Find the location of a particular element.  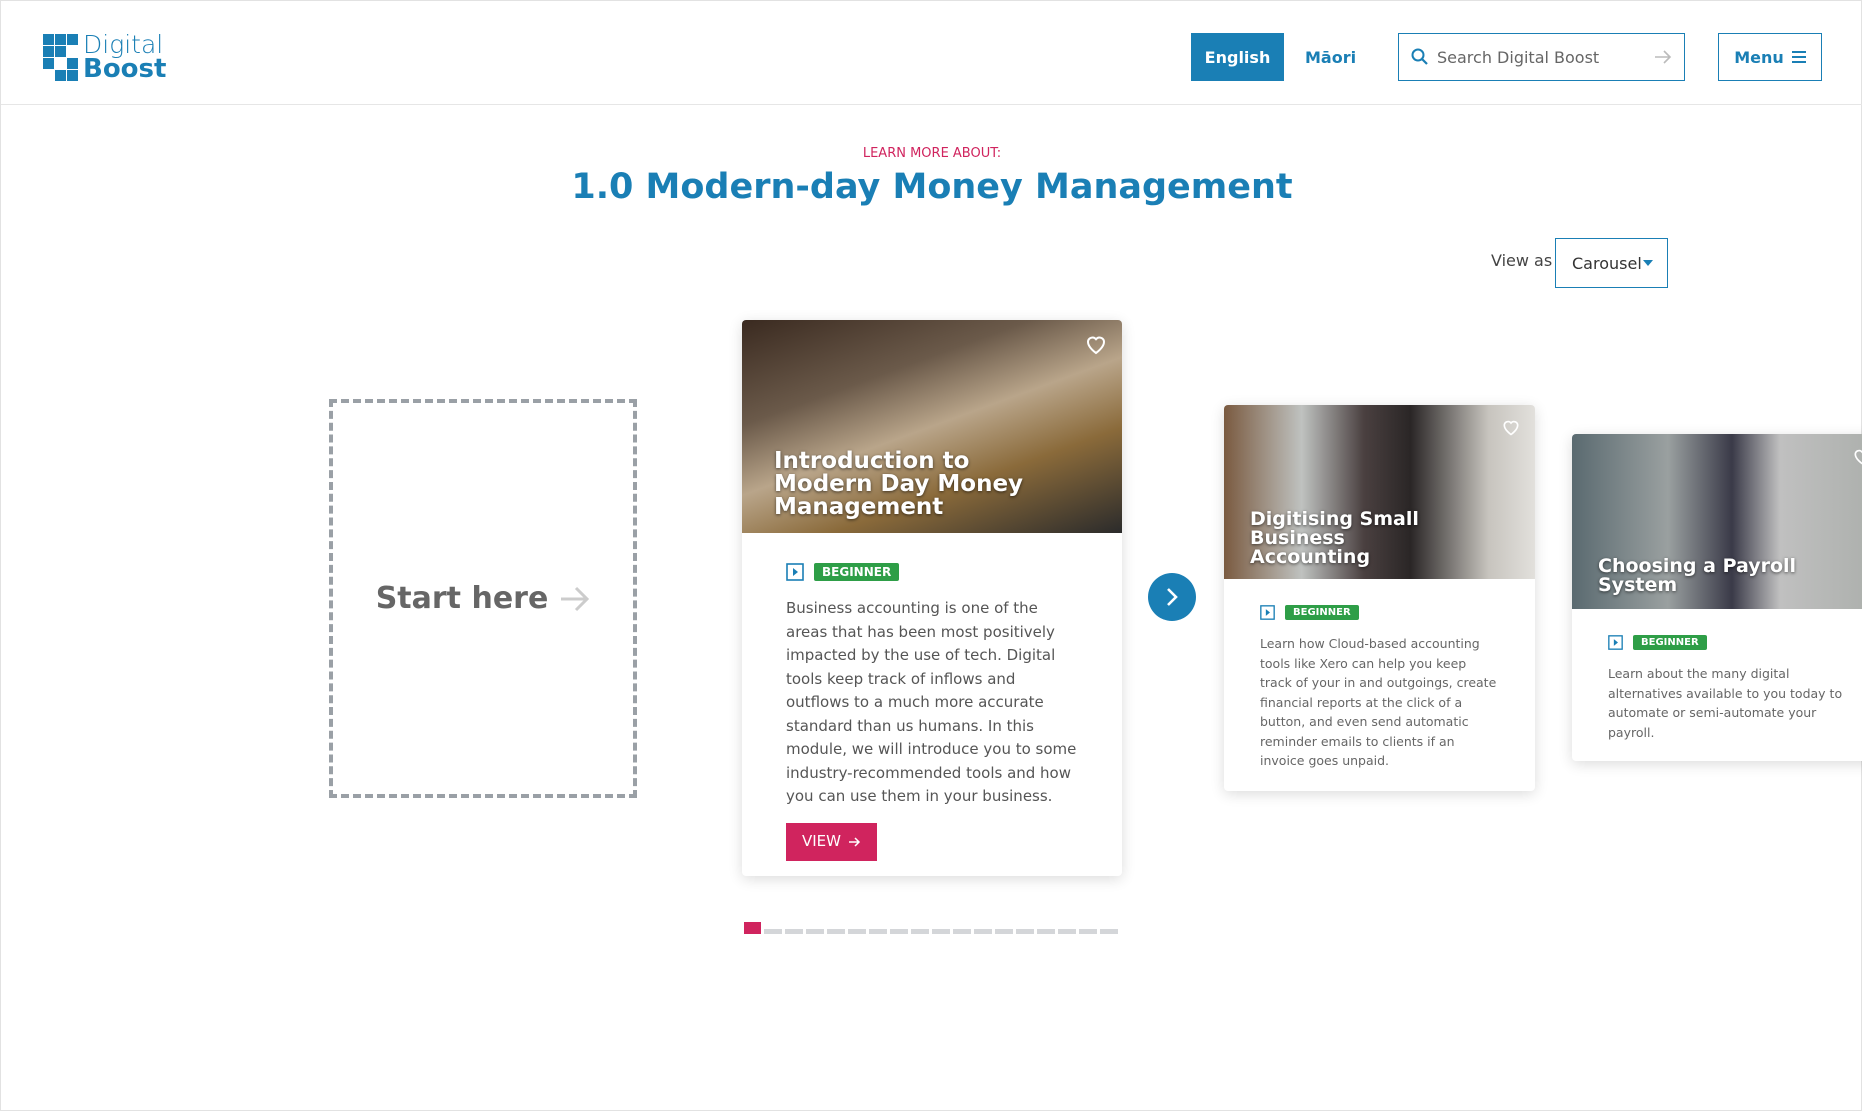

start-here-box: Start here is located at coordinates (483, 598).